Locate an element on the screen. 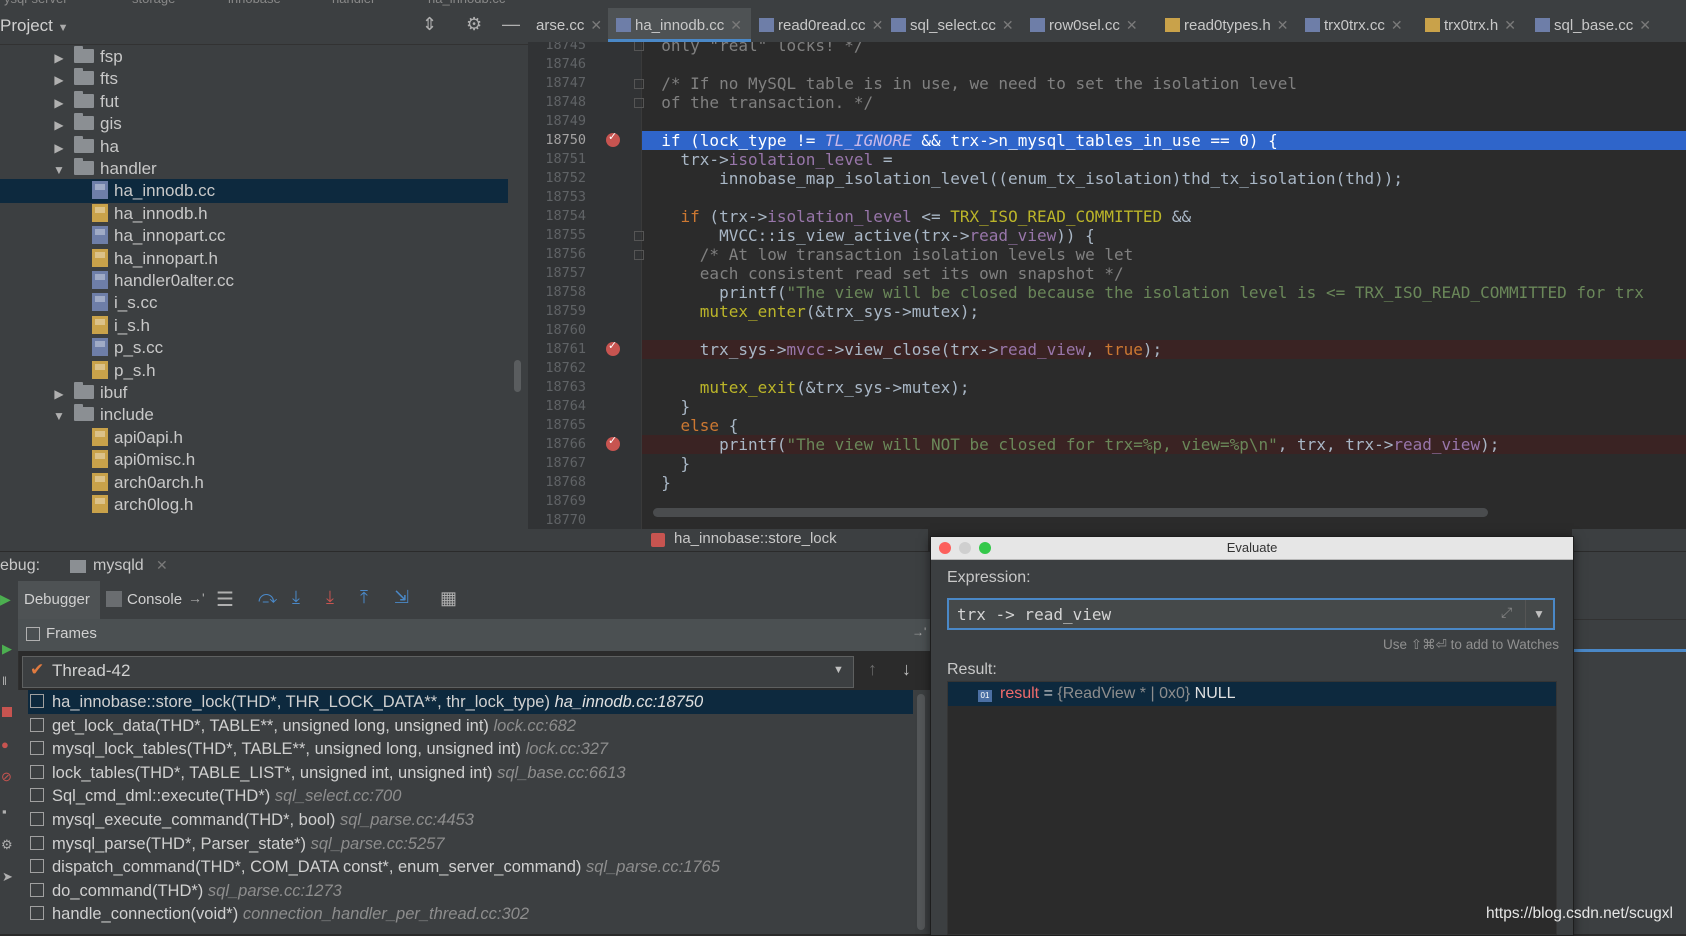 The height and width of the screenshot is (936, 1686). minimize-window-icon is located at coordinates (965, 548).